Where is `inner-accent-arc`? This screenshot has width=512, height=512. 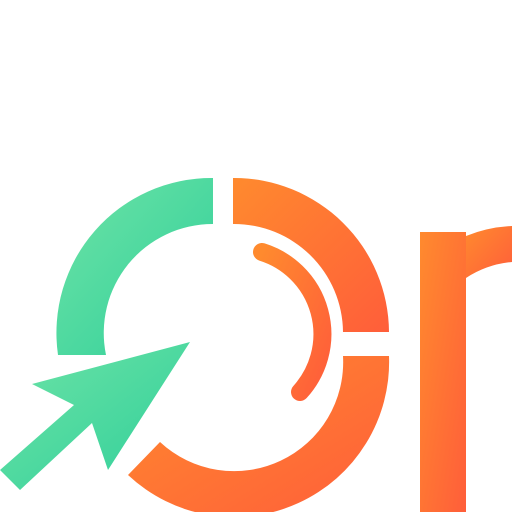
inner-accent-arc is located at coordinates (292, 322).